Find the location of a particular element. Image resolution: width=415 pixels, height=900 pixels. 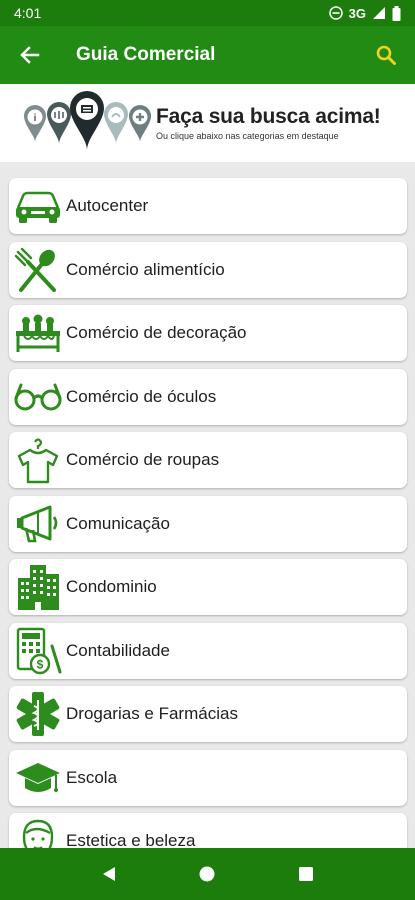

pharmacy-icon is located at coordinates (38, 714).